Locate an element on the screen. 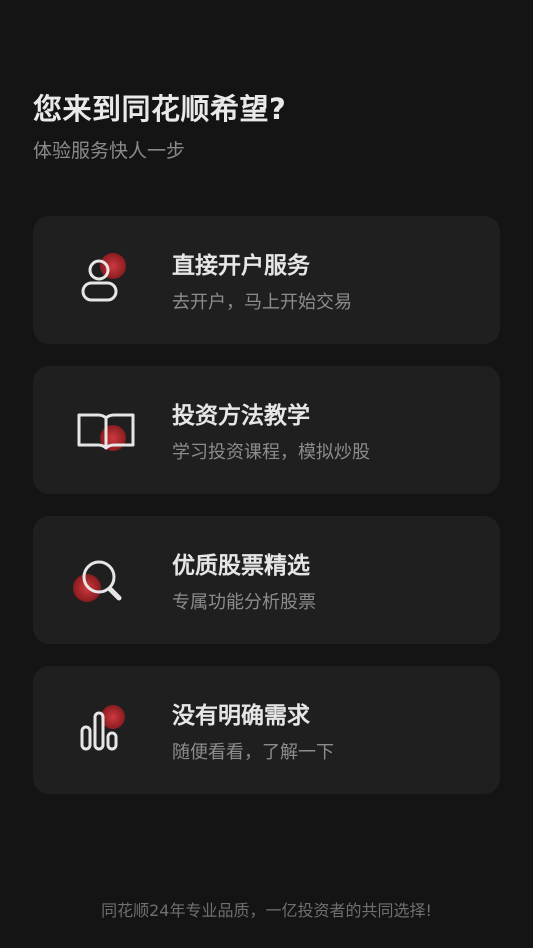 The height and width of the screenshot is (948, 533). option-desc: 随便看看，了解一下 is located at coordinates (253, 752).